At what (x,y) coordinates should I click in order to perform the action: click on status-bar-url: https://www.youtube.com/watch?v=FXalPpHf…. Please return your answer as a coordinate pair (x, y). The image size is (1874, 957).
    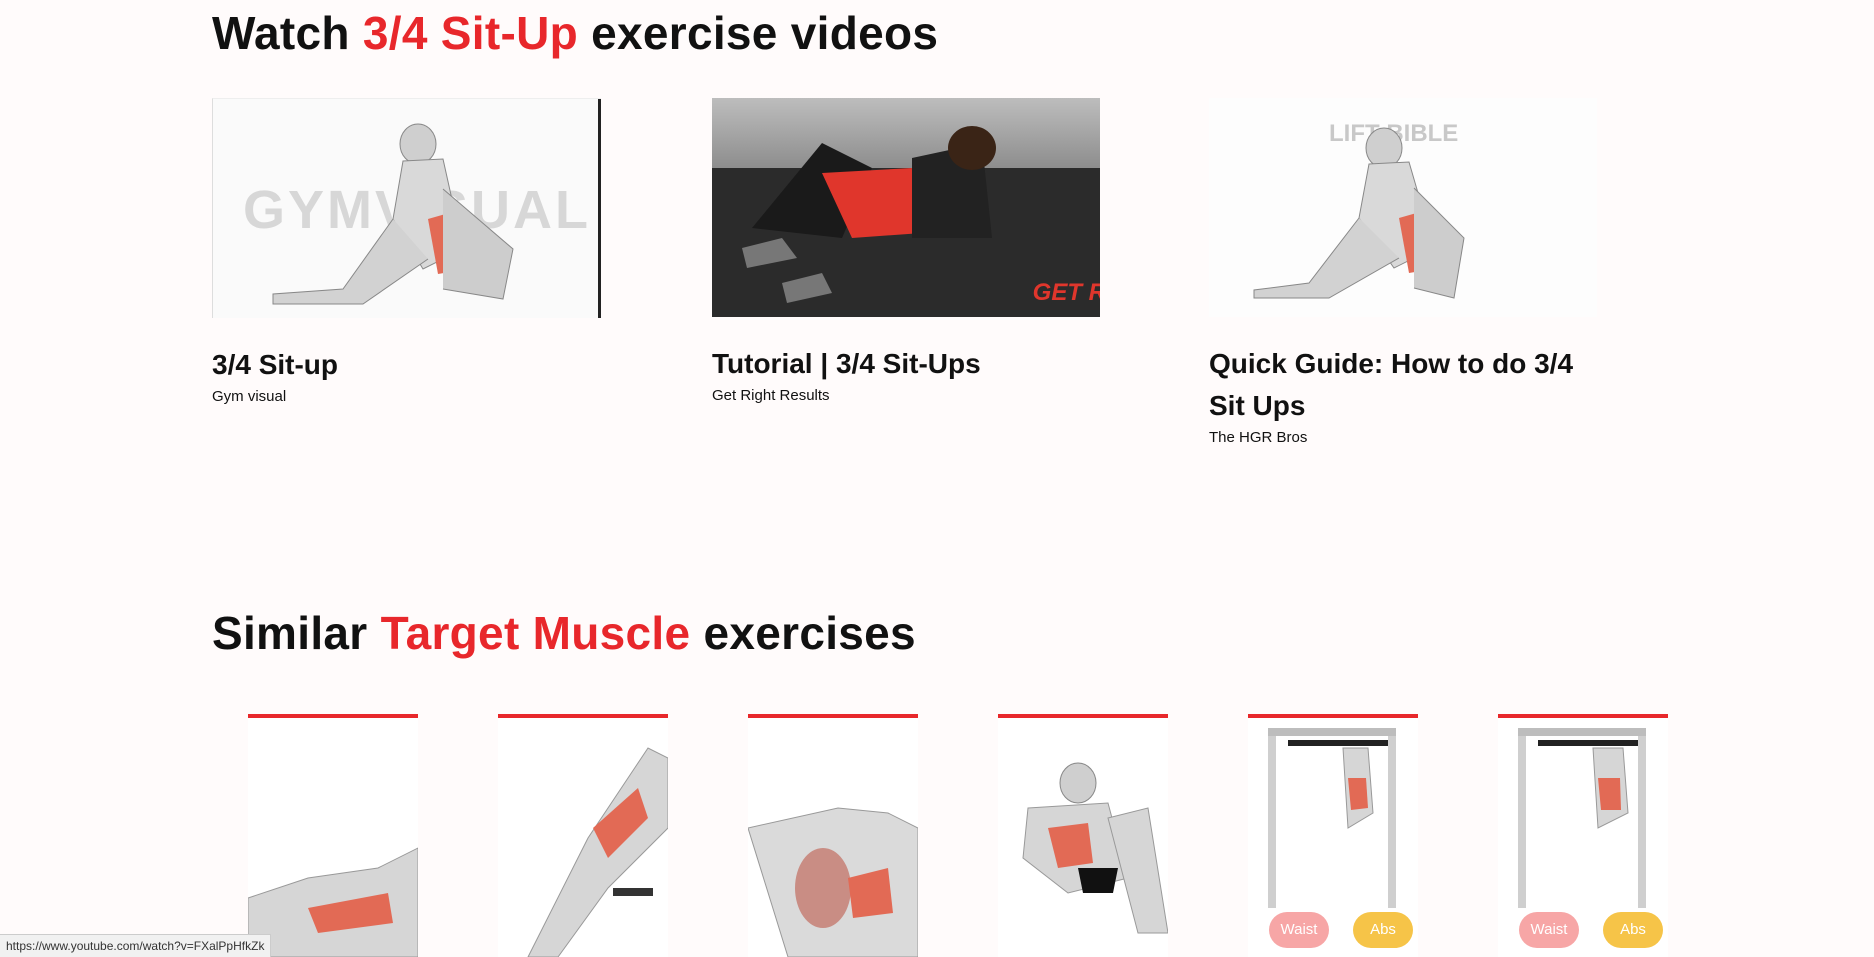
    Looking at the image, I should click on (136, 945).